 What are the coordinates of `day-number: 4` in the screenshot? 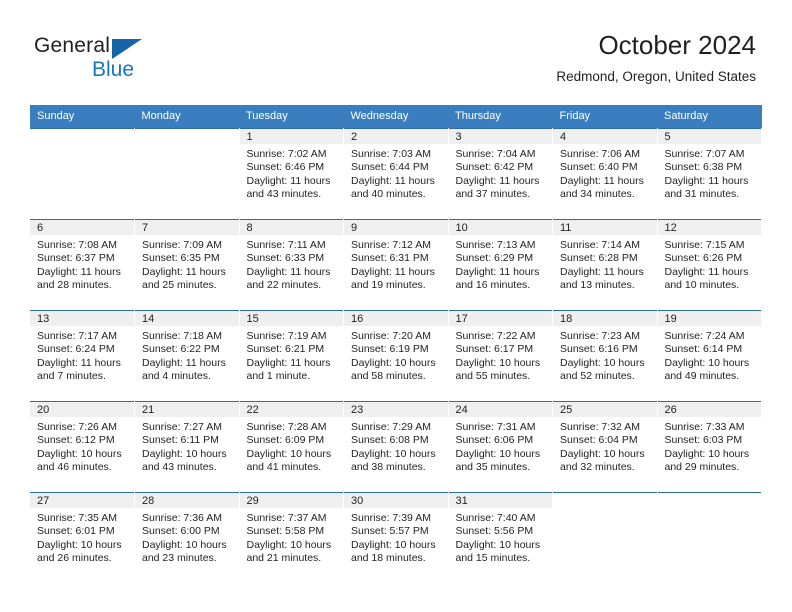 It's located at (605, 136).